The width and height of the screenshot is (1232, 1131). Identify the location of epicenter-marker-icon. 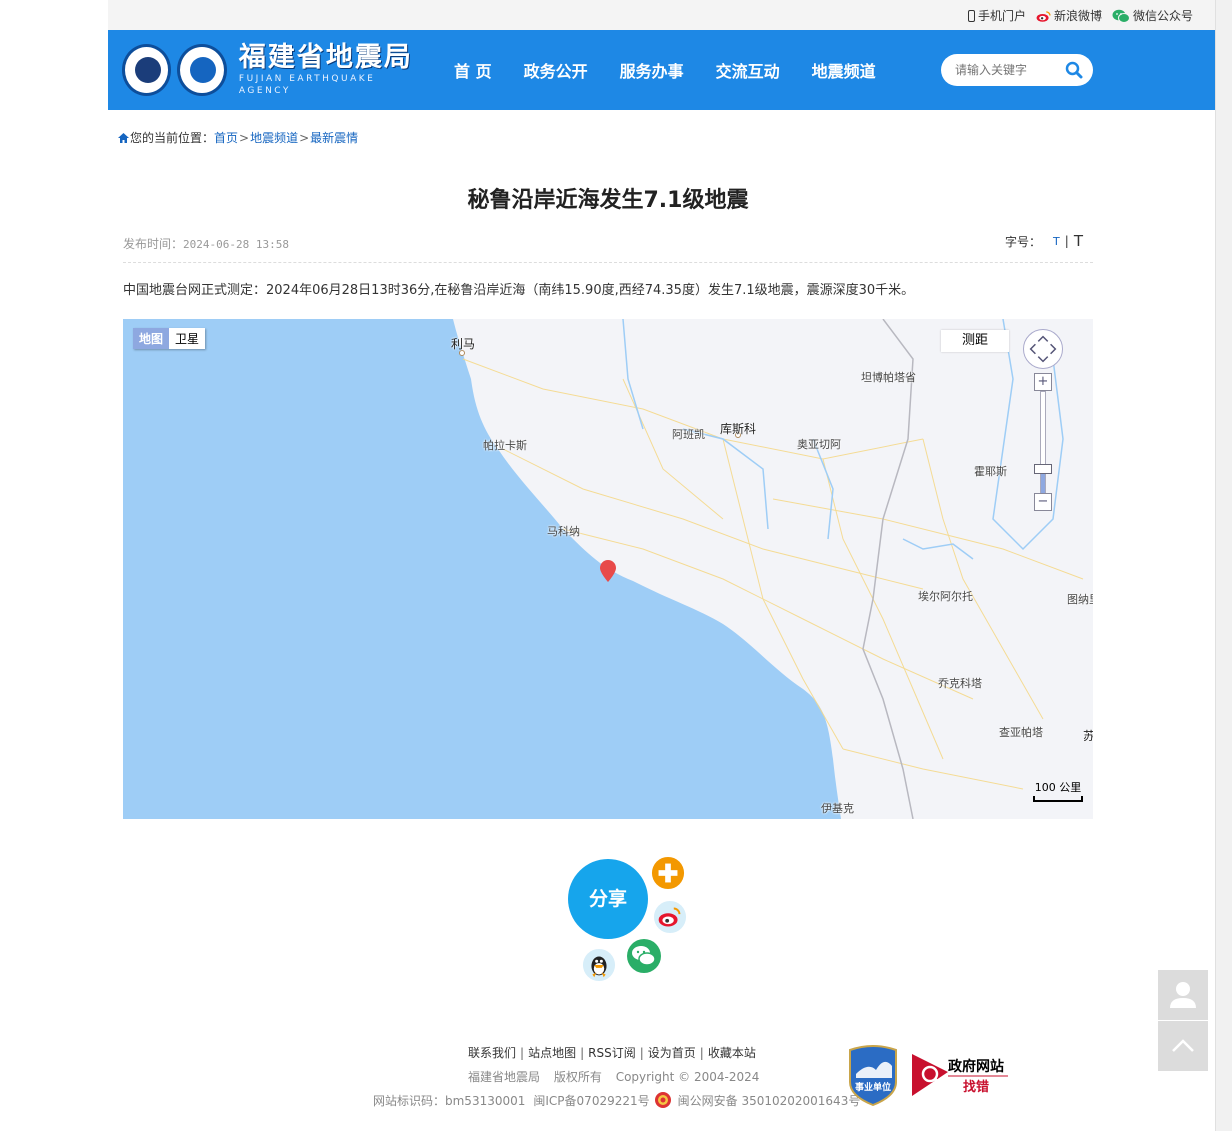
(608, 571).